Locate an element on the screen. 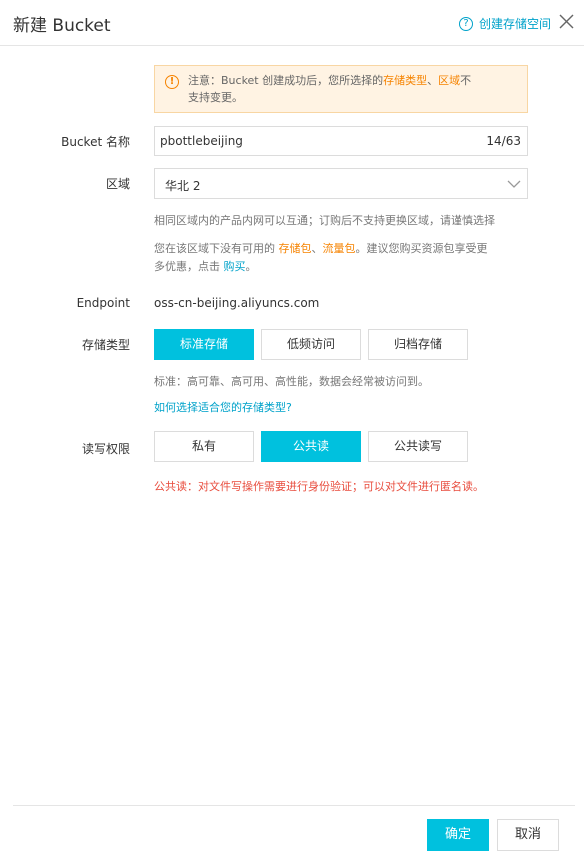  warning-link-storage-type: 存储类型 is located at coordinates (405, 80).